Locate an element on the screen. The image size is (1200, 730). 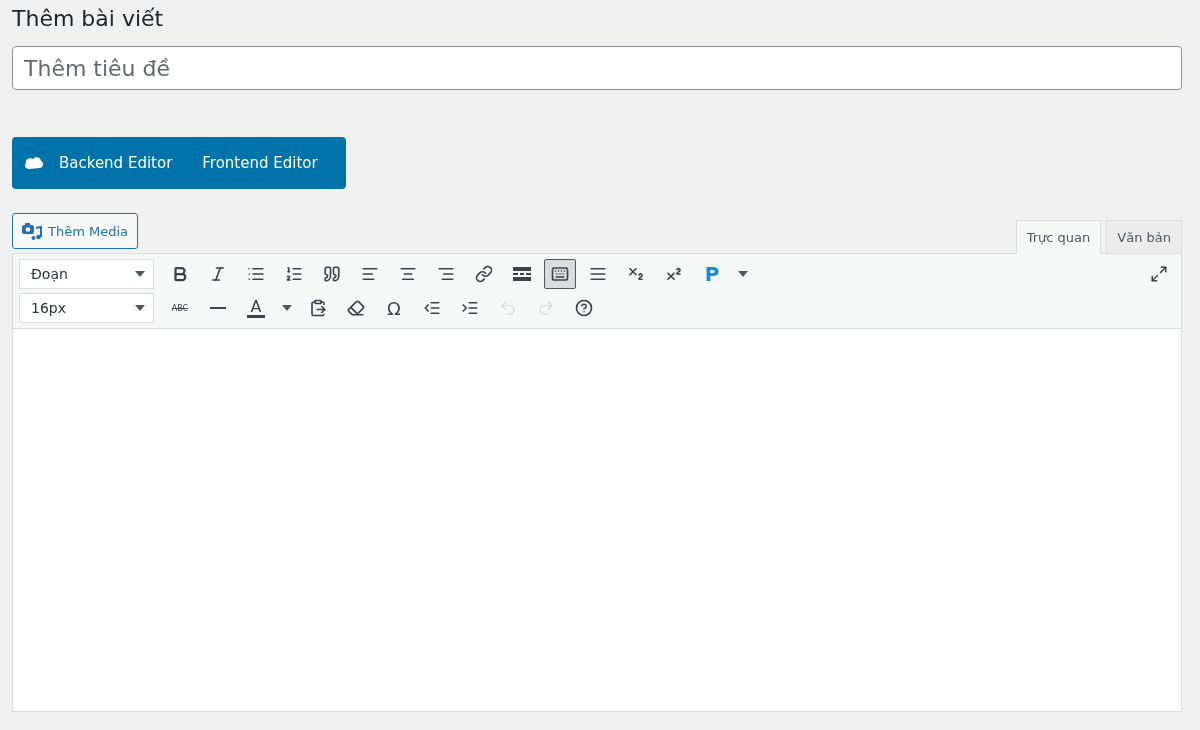
keyboard-icon is located at coordinates (560, 274).